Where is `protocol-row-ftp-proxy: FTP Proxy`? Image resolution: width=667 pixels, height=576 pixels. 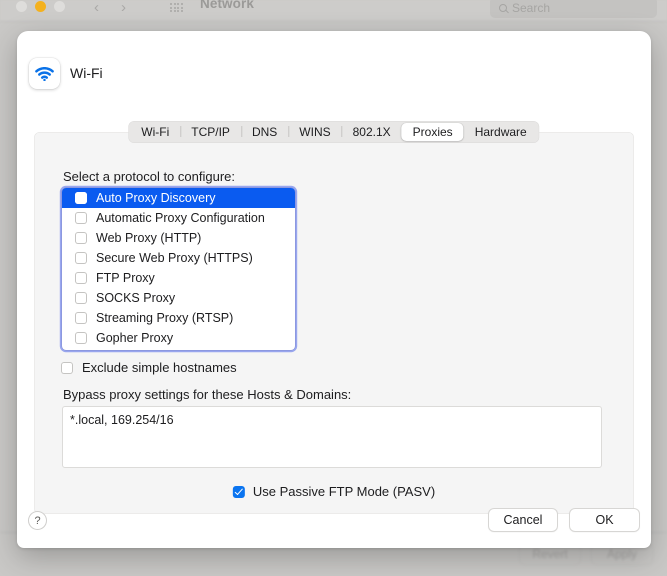
protocol-row-ftp-proxy: FTP Proxy is located at coordinates (178, 278).